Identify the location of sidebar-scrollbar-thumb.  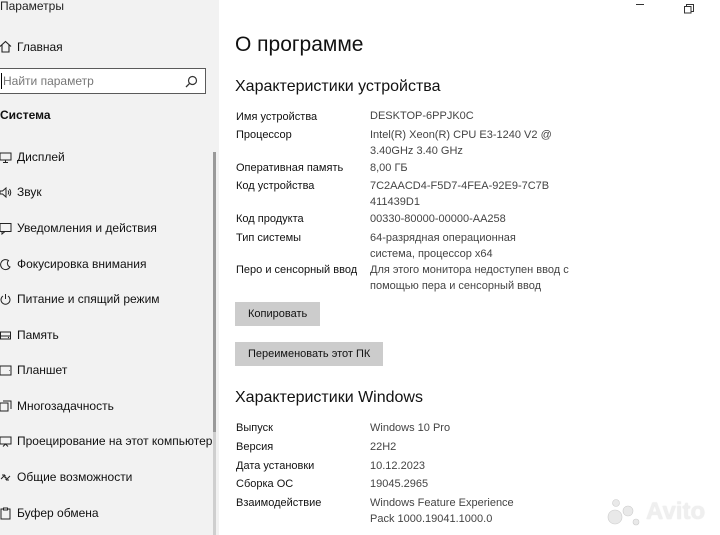
(214, 292).